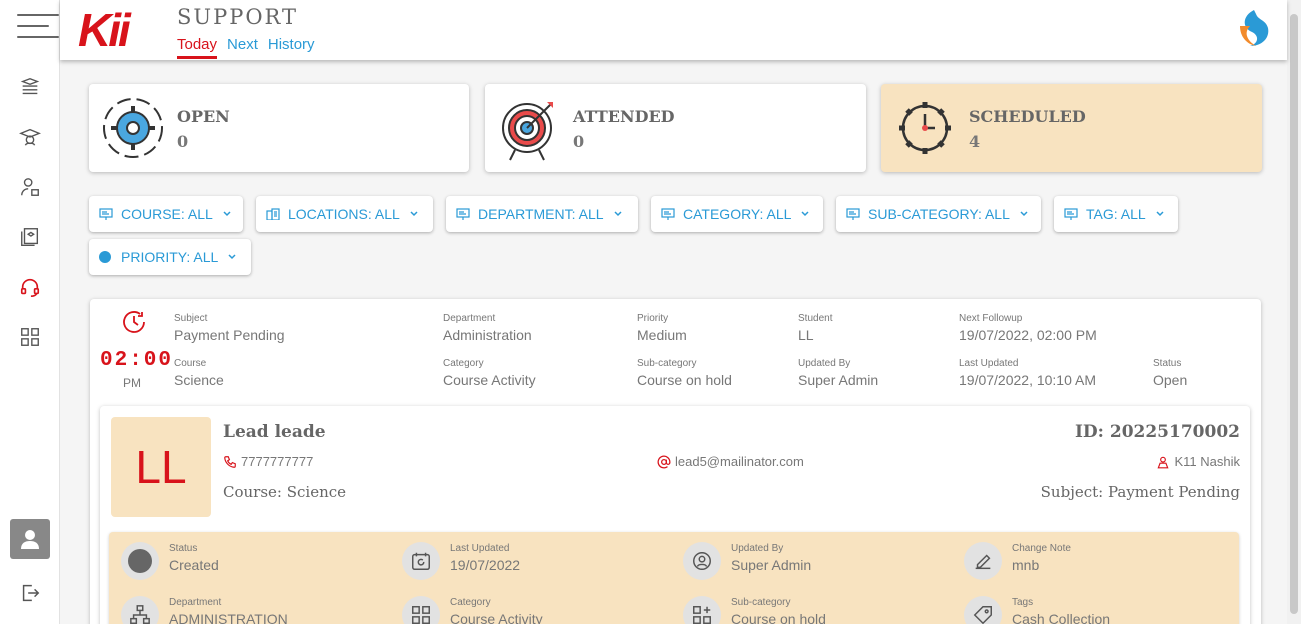 The height and width of the screenshot is (624, 1301). I want to click on menu-icon, so click(38, 26).